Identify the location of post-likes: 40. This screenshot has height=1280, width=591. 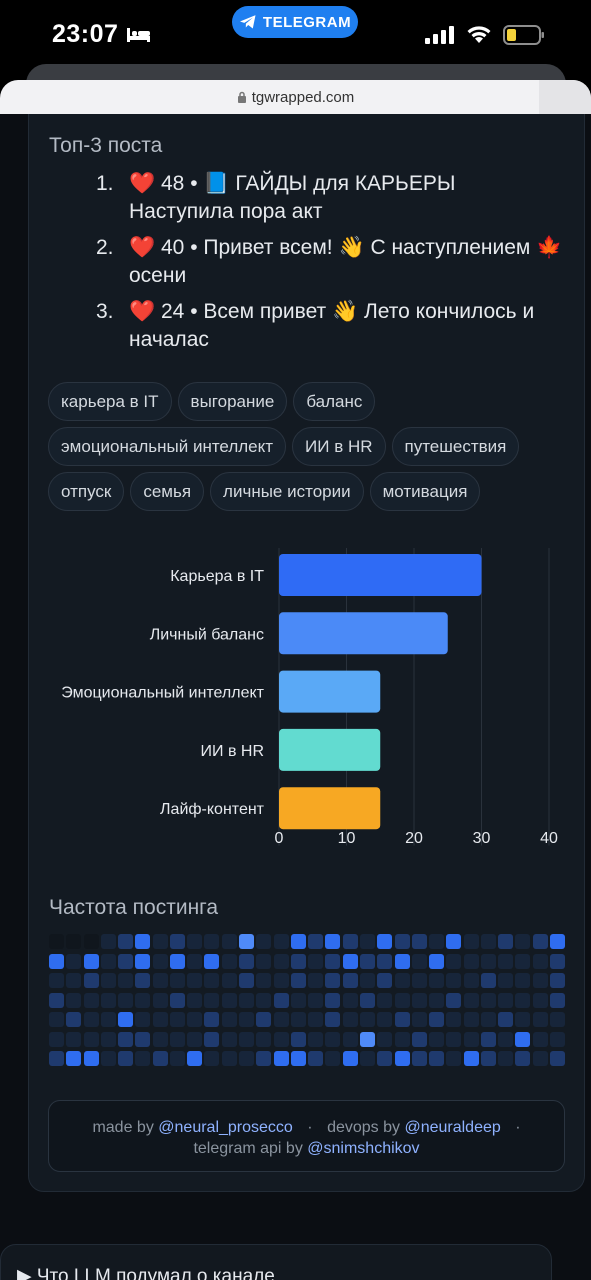
(173, 247).